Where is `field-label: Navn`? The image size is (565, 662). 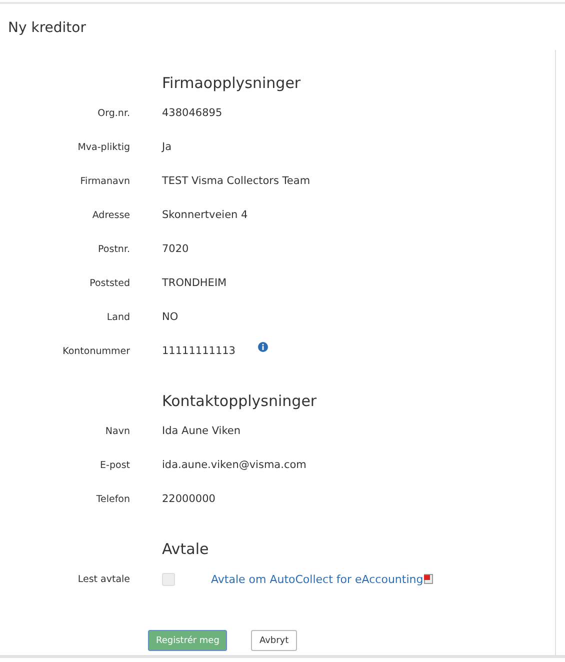
field-label: Navn is located at coordinates (117, 431).